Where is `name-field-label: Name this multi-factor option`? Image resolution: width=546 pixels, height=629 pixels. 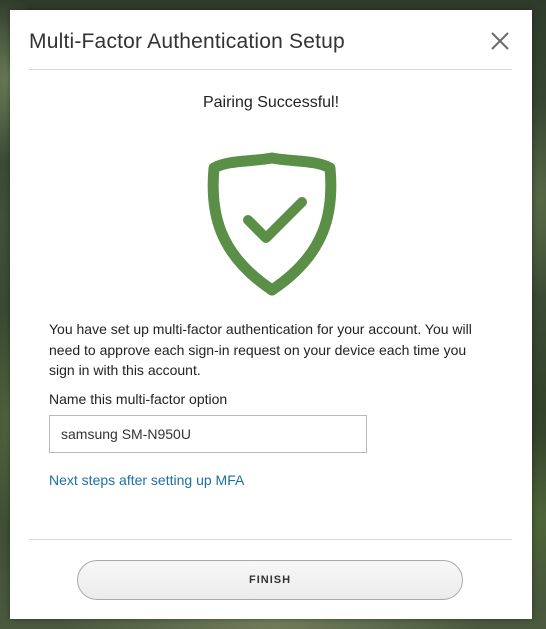
name-field-label: Name this multi-factor option is located at coordinates (138, 399).